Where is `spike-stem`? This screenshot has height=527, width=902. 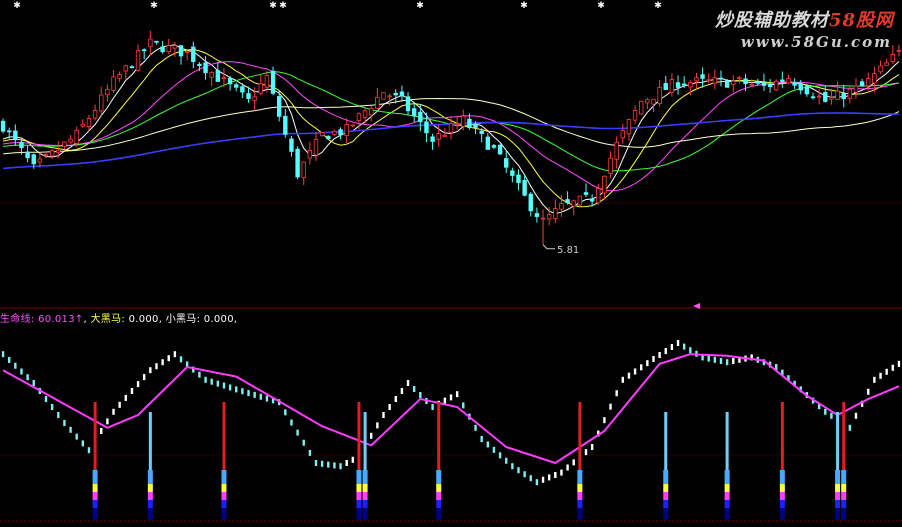
spike-stem is located at coordinates (359, 436).